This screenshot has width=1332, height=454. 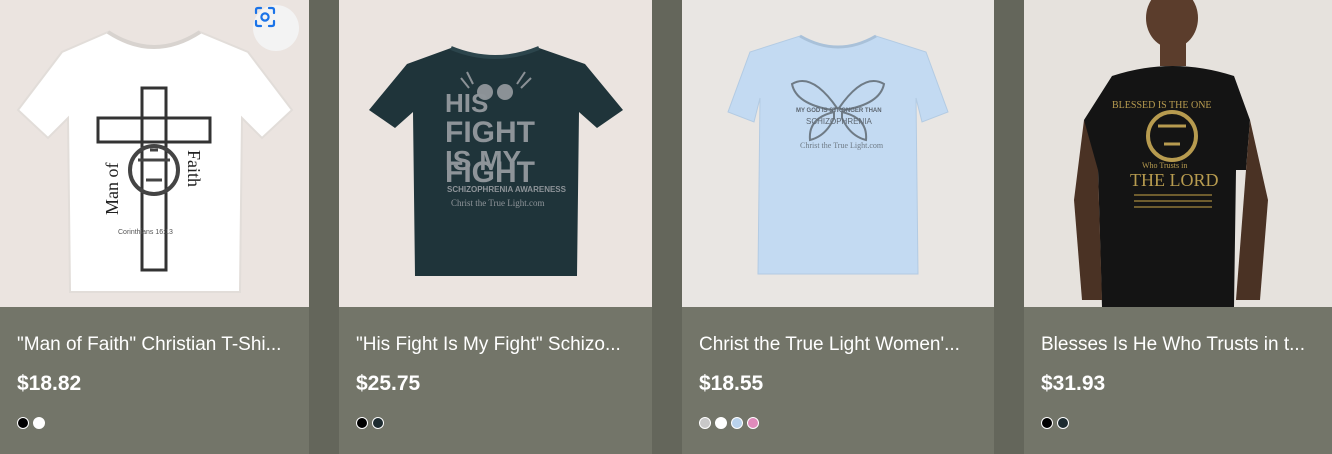 I want to click on shirt-print-text: SCHIZOPHRENIA, so click(x=839, y=121).